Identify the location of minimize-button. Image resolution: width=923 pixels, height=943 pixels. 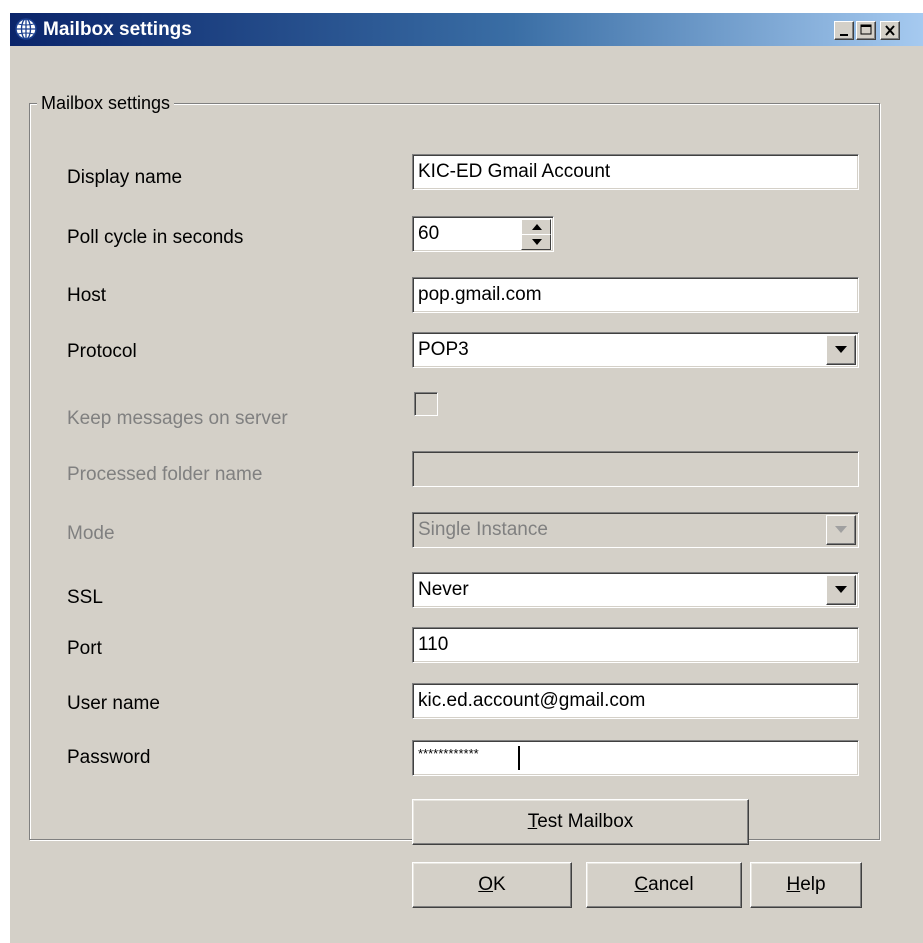
(844, 30).